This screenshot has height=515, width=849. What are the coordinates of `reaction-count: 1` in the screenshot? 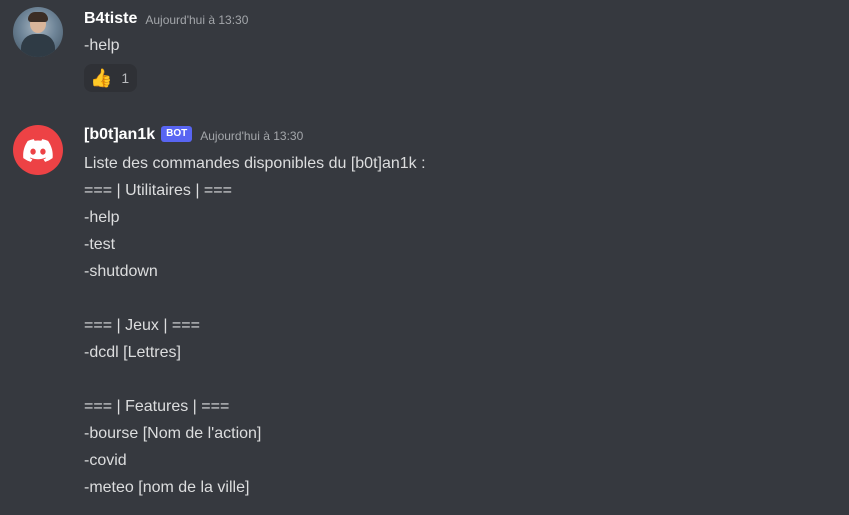 It's located at (125, 78).